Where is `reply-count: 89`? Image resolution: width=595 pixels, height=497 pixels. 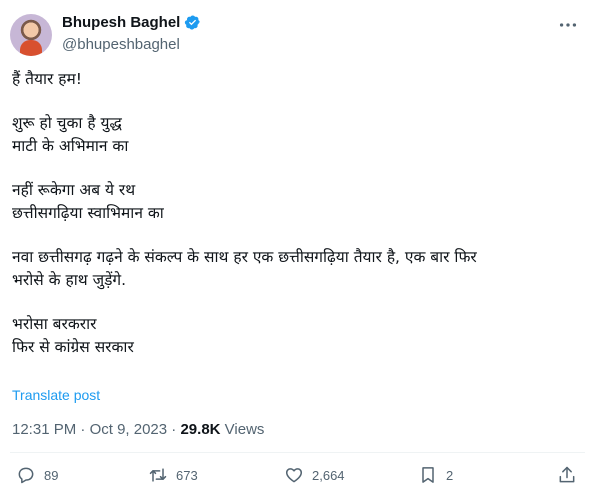
reply-count: 89 is located at coordinates (51, 475).